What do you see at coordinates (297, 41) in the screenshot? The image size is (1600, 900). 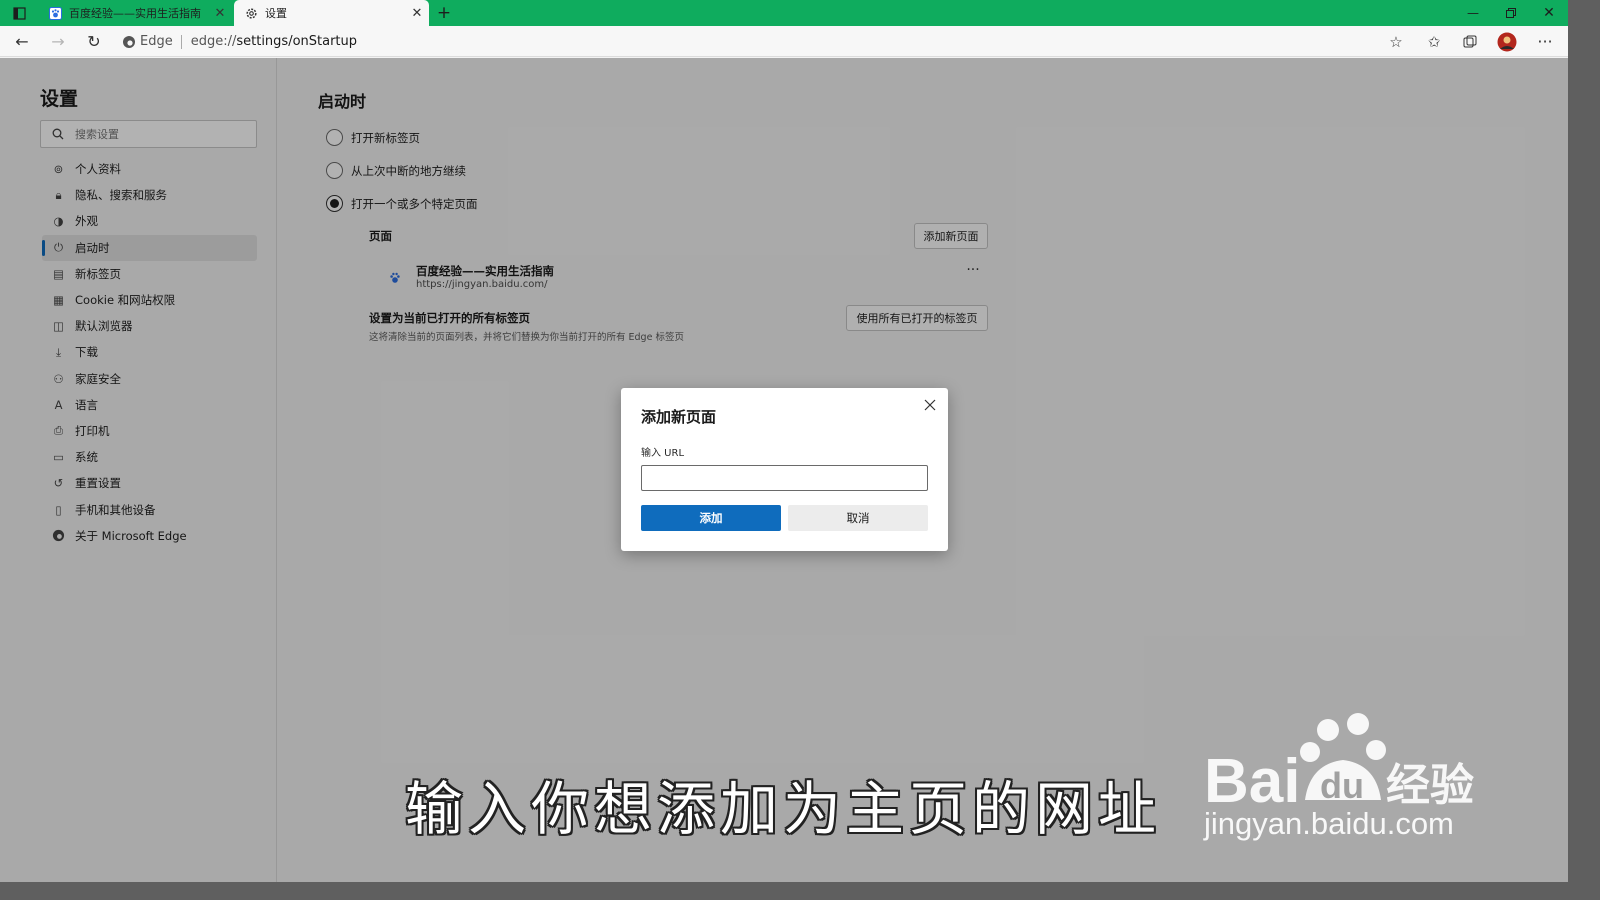 I see `url-main: settings/onStartup` at bounding box center [297, 41].